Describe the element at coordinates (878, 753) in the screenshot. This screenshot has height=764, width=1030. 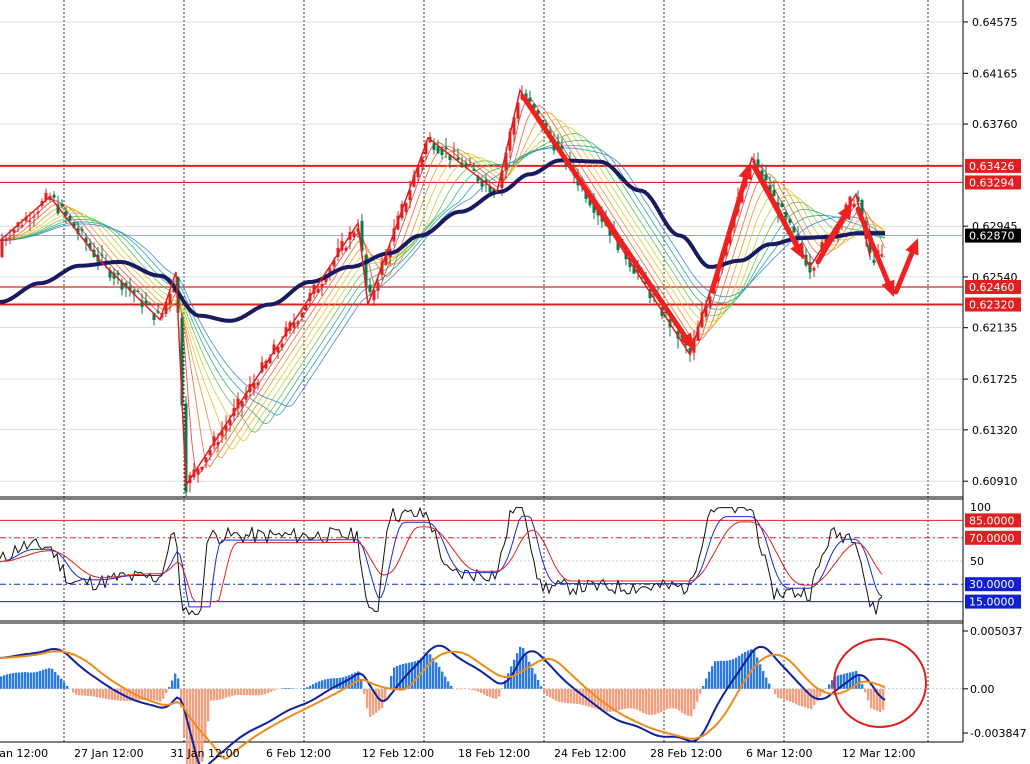
I see `time-axis-label: 12 Mar 12:00` at that location.